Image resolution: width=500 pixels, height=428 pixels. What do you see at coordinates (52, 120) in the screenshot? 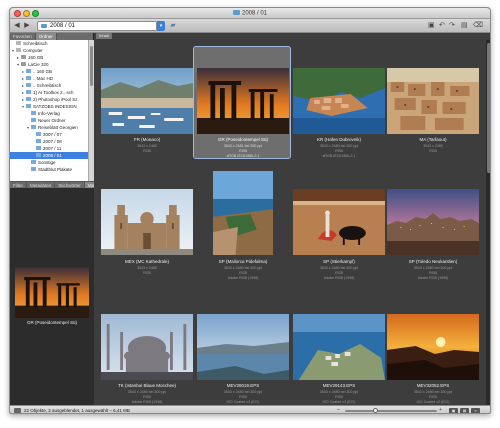
I see `tree-item-label: Neuer Ordner` at bounding box center [52, 120].